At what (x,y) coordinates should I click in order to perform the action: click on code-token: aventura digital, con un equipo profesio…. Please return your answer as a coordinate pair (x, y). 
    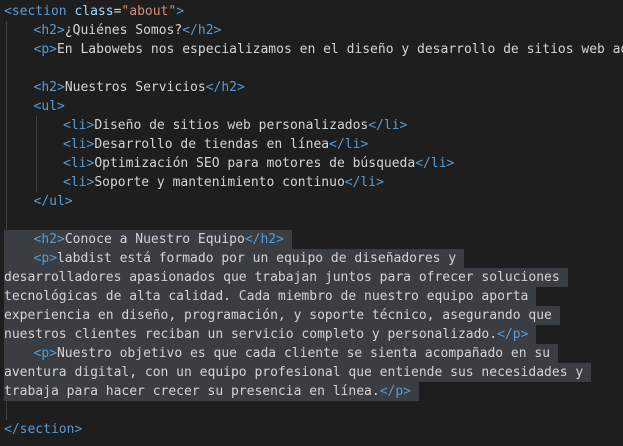
    Looking at the image, I should click on (294, 372).